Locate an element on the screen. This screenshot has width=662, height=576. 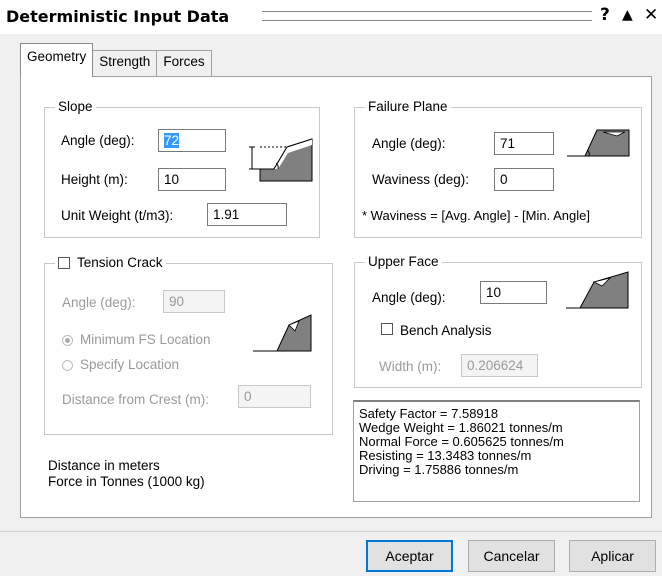
apply-button: Aplicar is located at coordinates (612, 556).